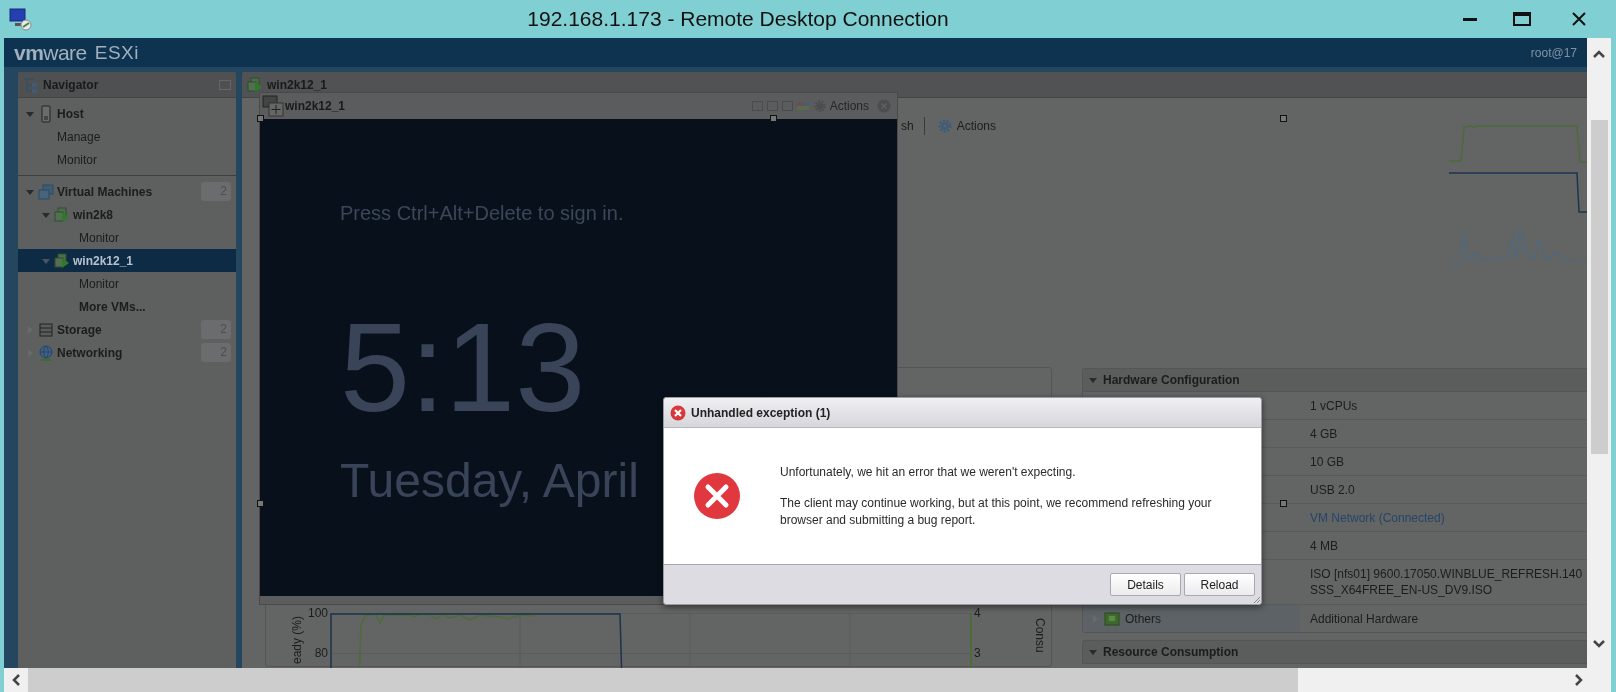 The height and width of the screenshot is (692, 1616). Describe the element at coordinates (50, 52) in the screenshot. I see `brand-logo: vmware` at that location.